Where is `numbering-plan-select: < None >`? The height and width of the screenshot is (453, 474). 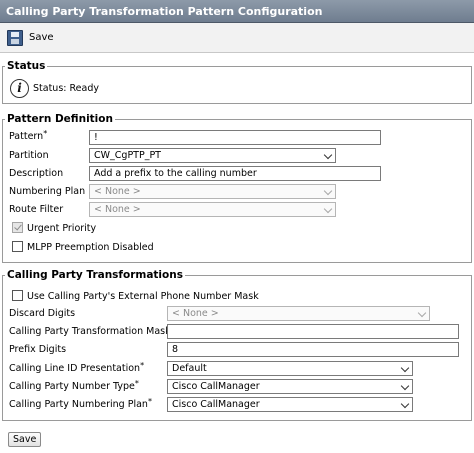
numbering-plan-select: < None > is located at coordinates (212, 191).